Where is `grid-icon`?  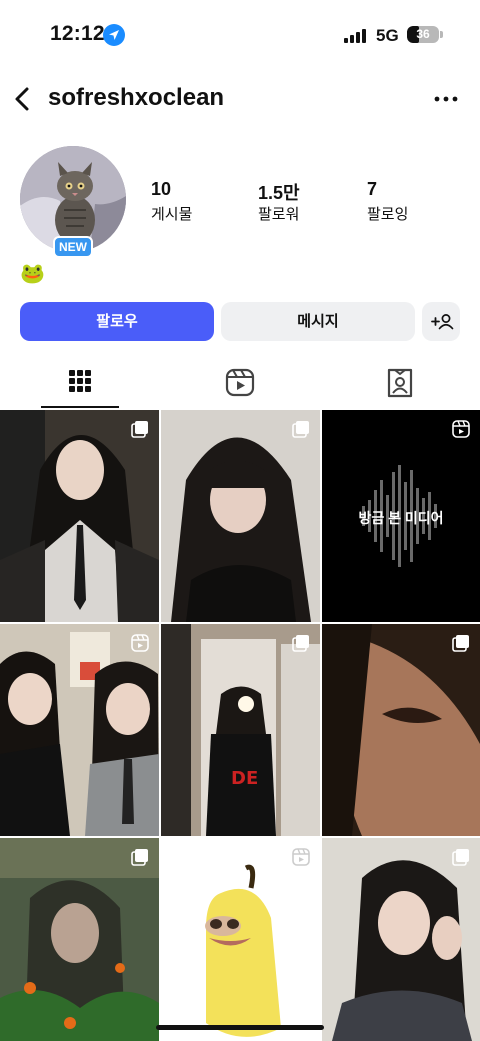 grid-icon is located at coordinates (80, 381).